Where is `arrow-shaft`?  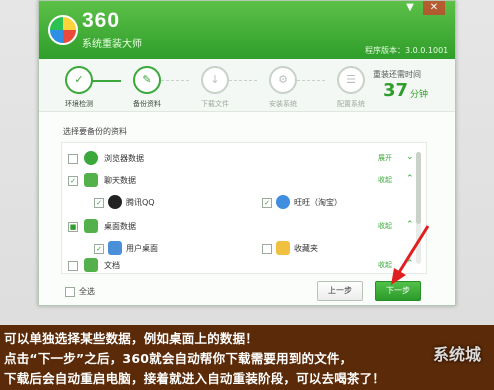 arrow-shaft is located at coordinates (413, 250).